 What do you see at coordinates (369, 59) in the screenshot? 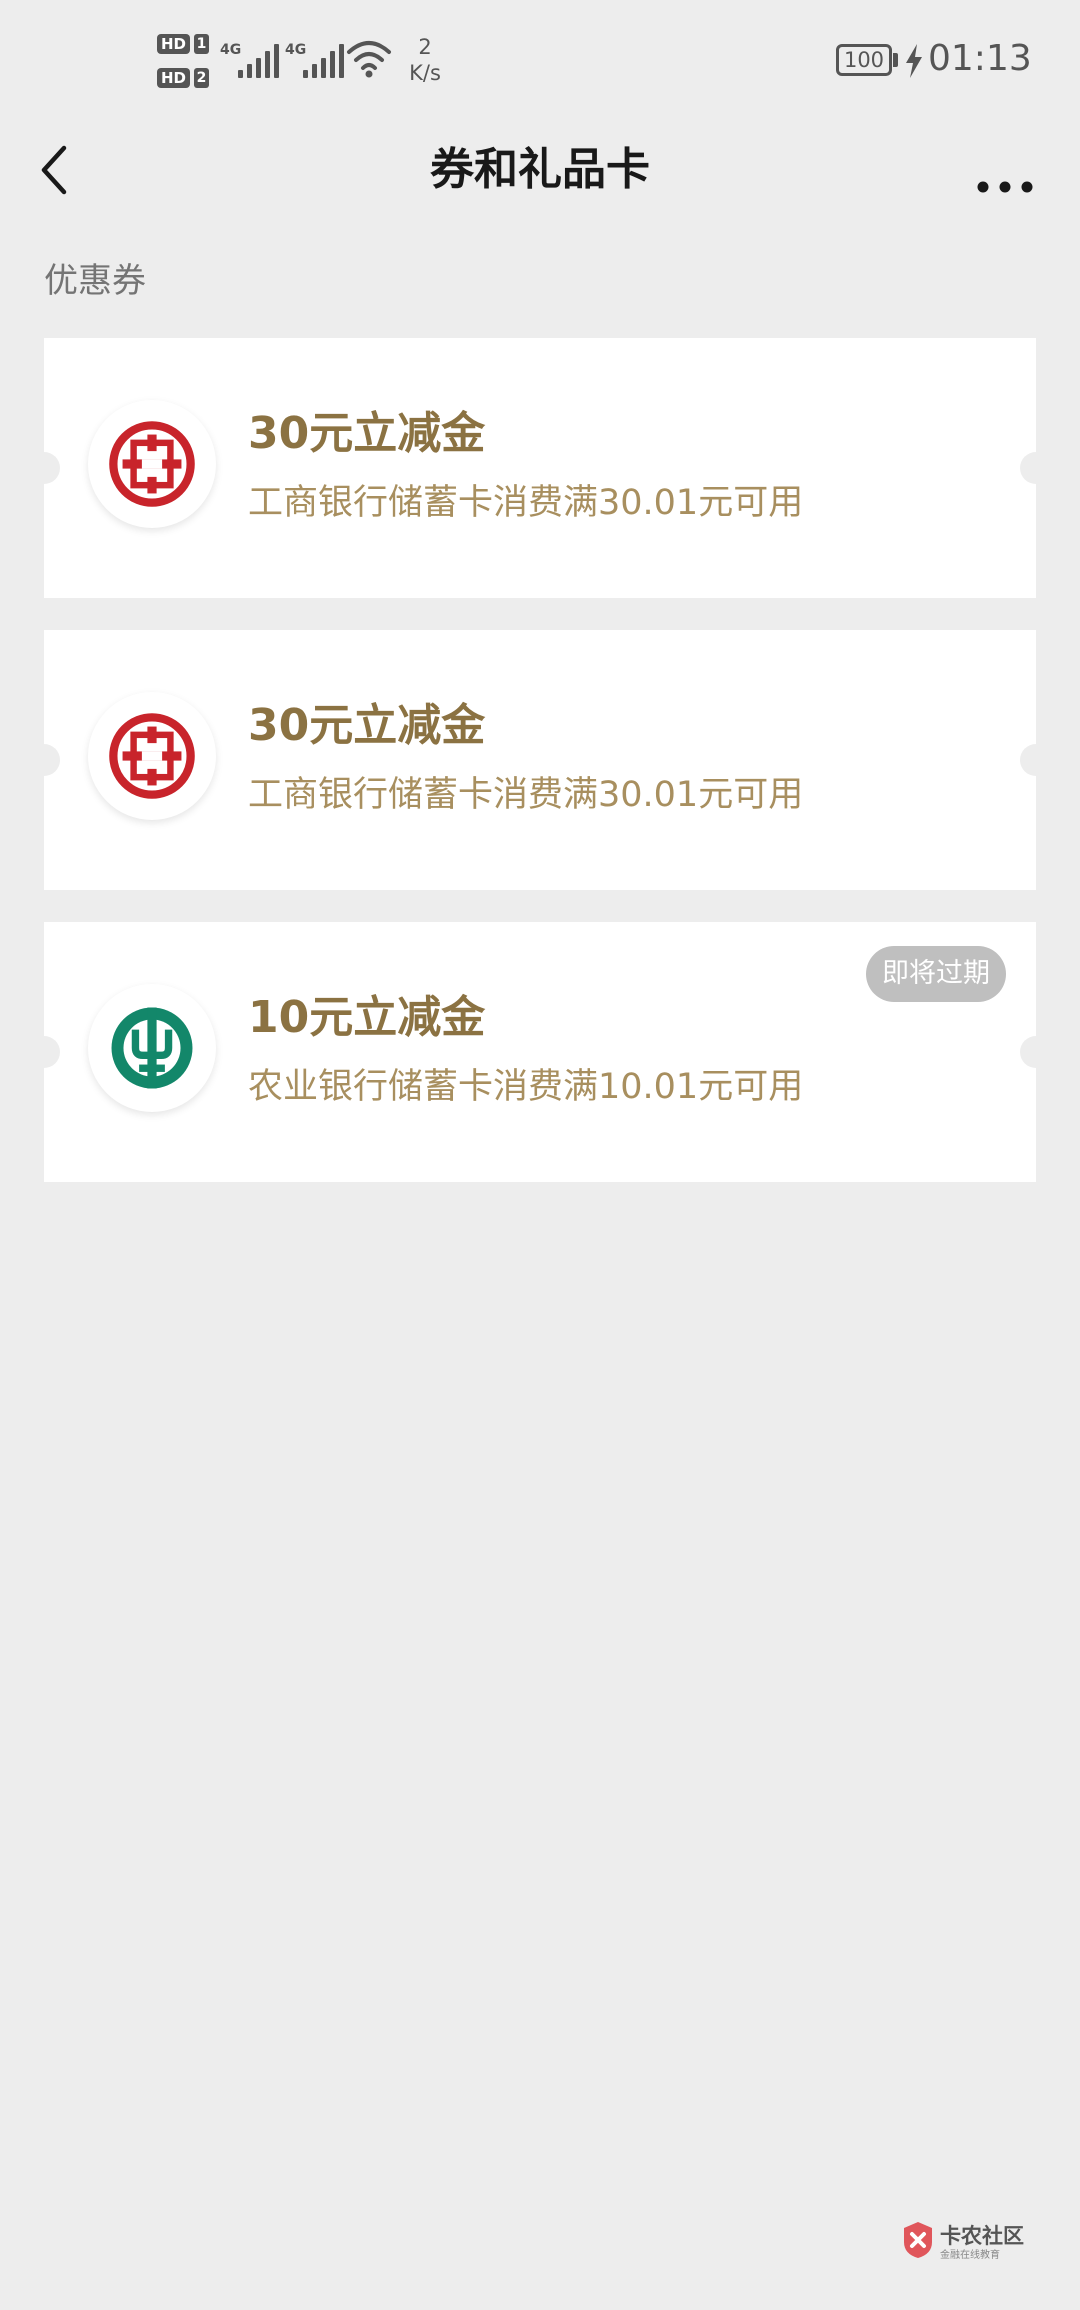
I see `wifi-icon` at bounding box center [369, 59].